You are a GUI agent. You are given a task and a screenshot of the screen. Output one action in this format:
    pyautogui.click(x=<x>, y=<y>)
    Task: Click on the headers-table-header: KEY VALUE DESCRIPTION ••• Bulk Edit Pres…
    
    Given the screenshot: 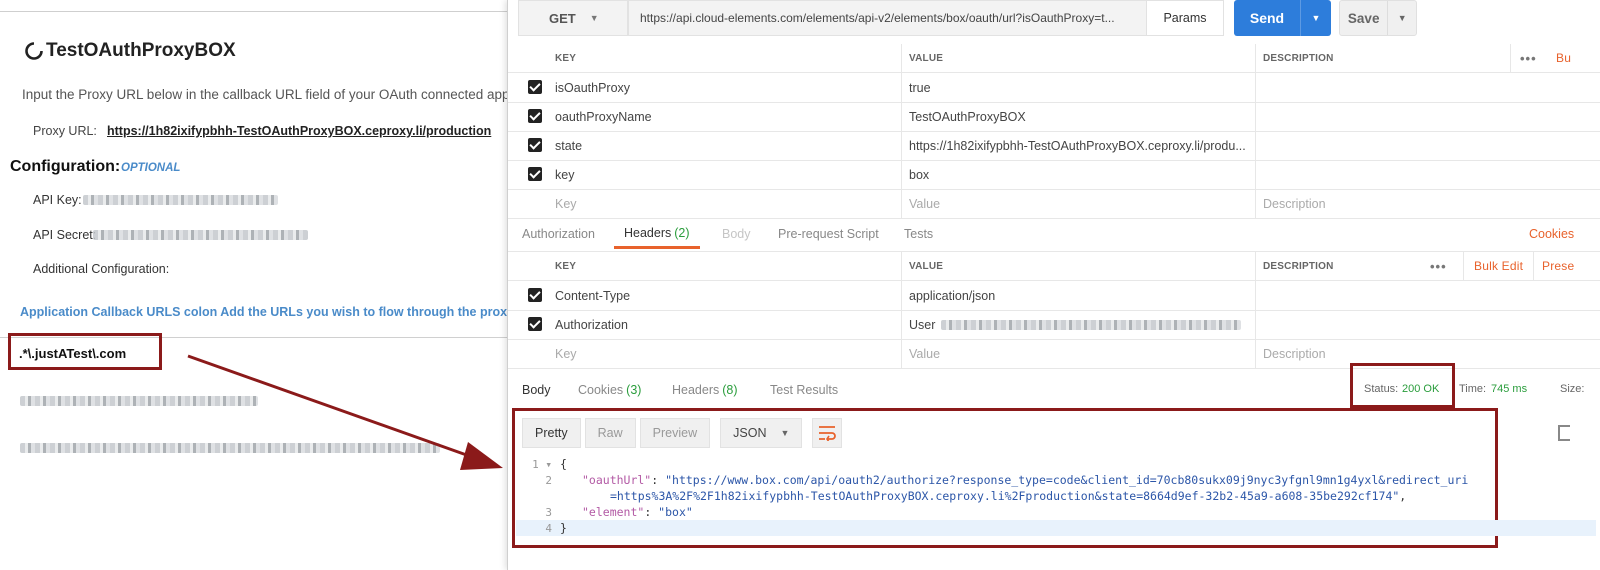 What is the action you would take?
    pyautogui.click(x=1054, y=266)
    